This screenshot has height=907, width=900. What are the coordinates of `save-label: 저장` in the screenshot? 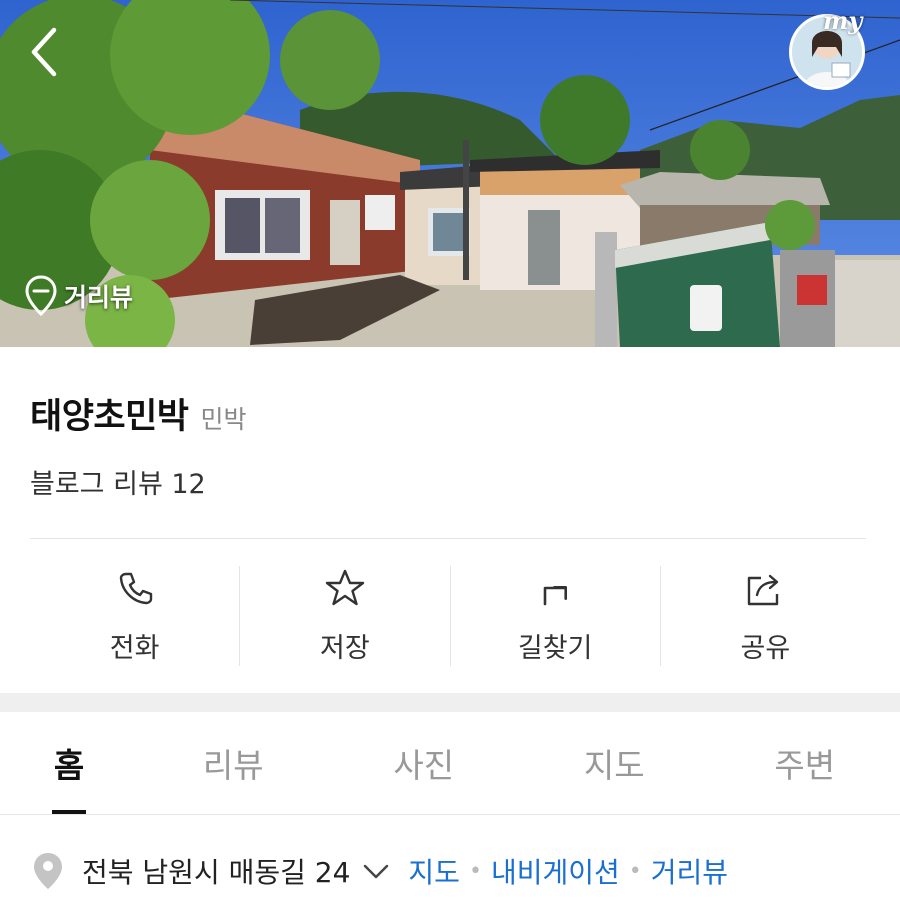 It's located at (345, 648).